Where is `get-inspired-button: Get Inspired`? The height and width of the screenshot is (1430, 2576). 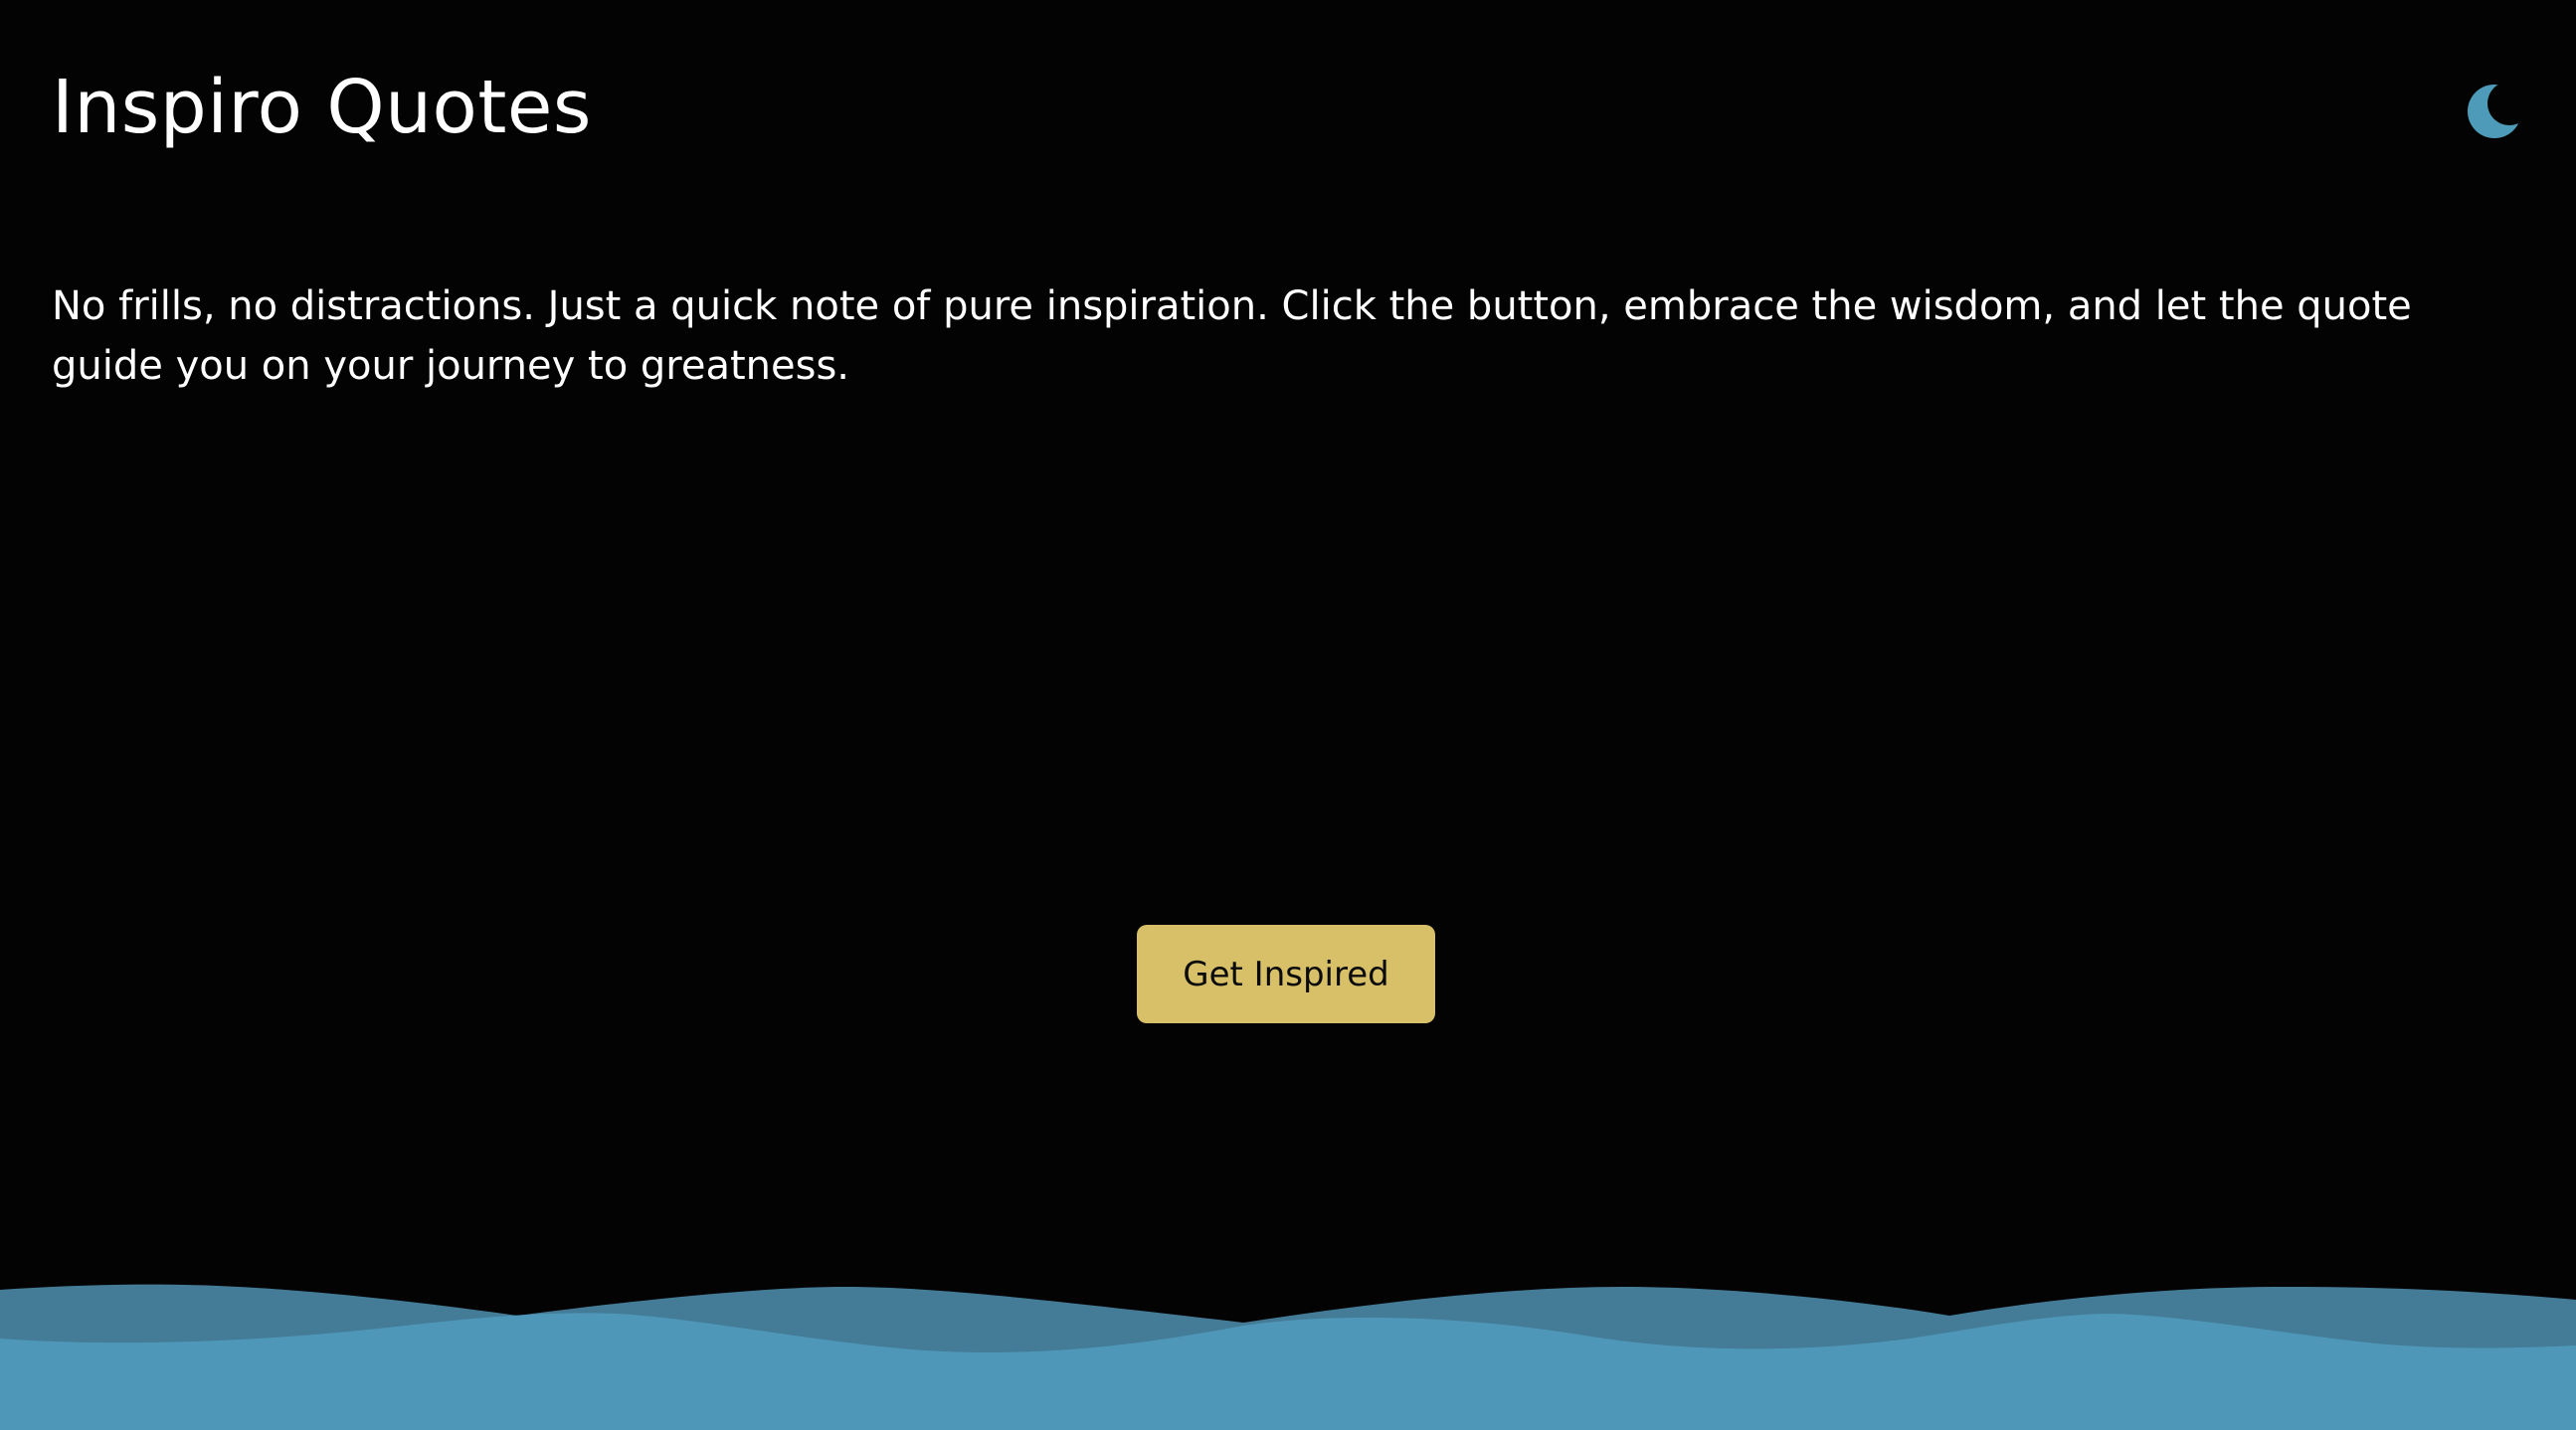 get-inspired-button: Get Inspired is located at coordinates (1286, 974).